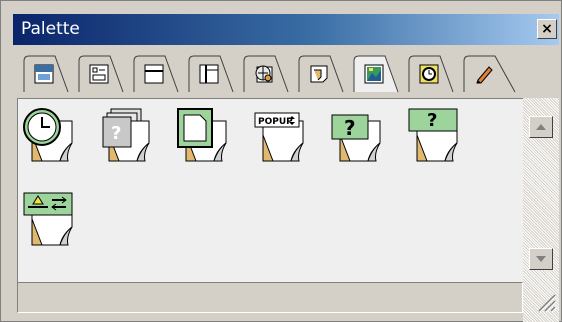  I want to click on tab-globe, so click(266, 74).